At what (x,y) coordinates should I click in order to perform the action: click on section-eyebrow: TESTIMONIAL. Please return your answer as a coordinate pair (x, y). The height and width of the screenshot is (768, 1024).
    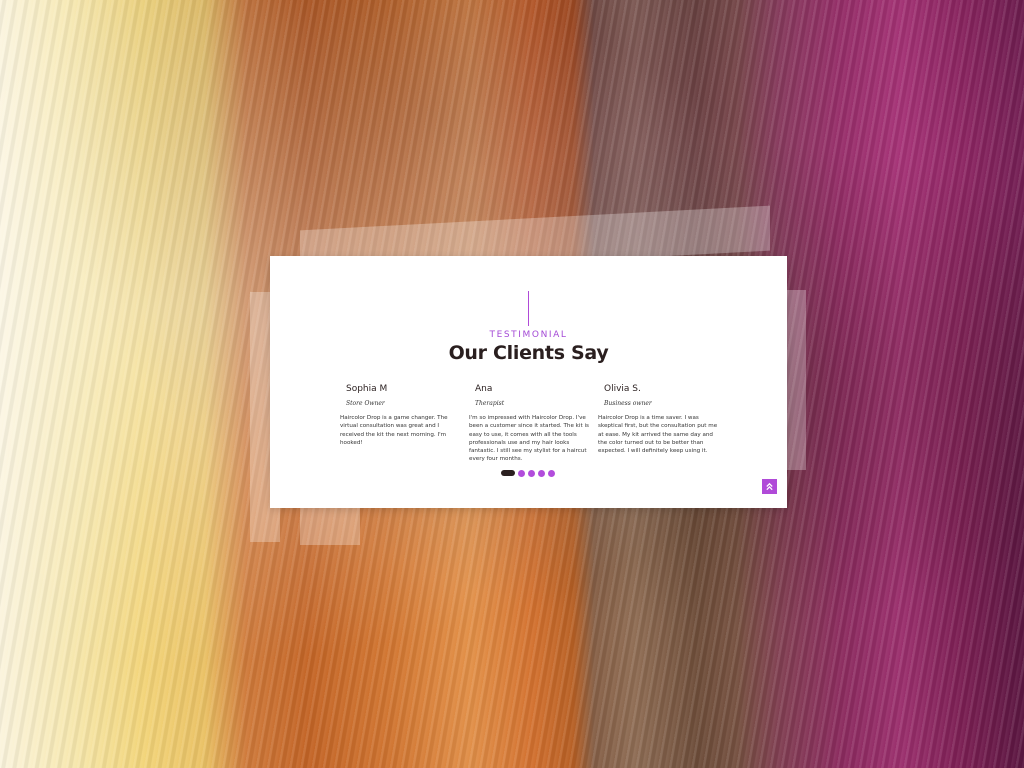
    Looking at the image, I should click on (528, 335).